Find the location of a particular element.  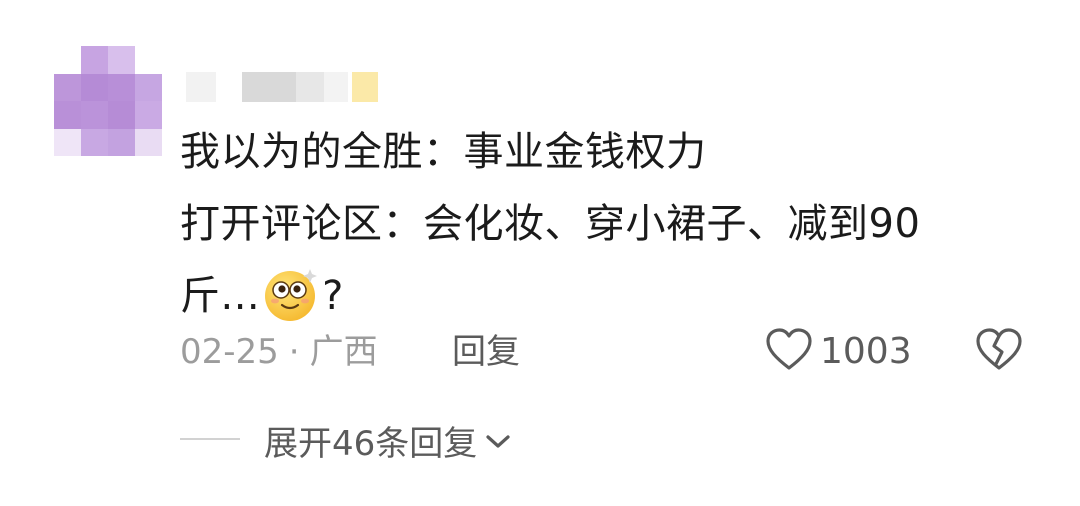

comment-meta: 02-25 · 广西 is located at coordinates (279, 352).